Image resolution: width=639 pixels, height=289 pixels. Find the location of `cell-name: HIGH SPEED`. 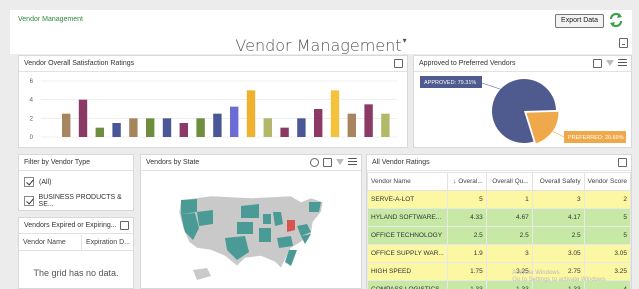

cell-name: HIGH SPEED is located at coordinates (407, 271).